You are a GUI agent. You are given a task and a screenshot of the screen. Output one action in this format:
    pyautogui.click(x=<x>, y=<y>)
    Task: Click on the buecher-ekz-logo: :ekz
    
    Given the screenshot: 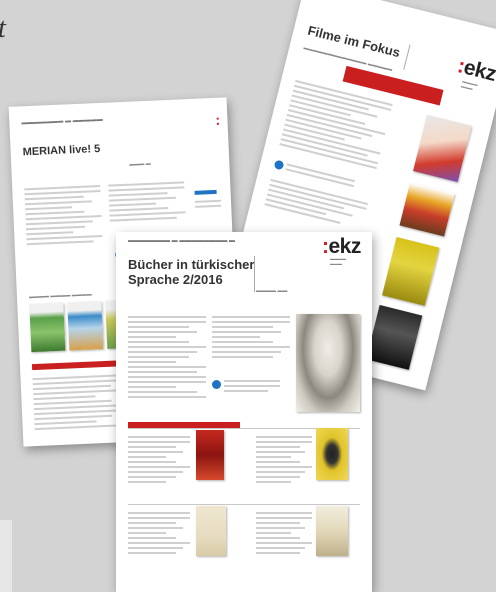 What is the action you would take?
    pyautogui.click(x=341, y=246)
    